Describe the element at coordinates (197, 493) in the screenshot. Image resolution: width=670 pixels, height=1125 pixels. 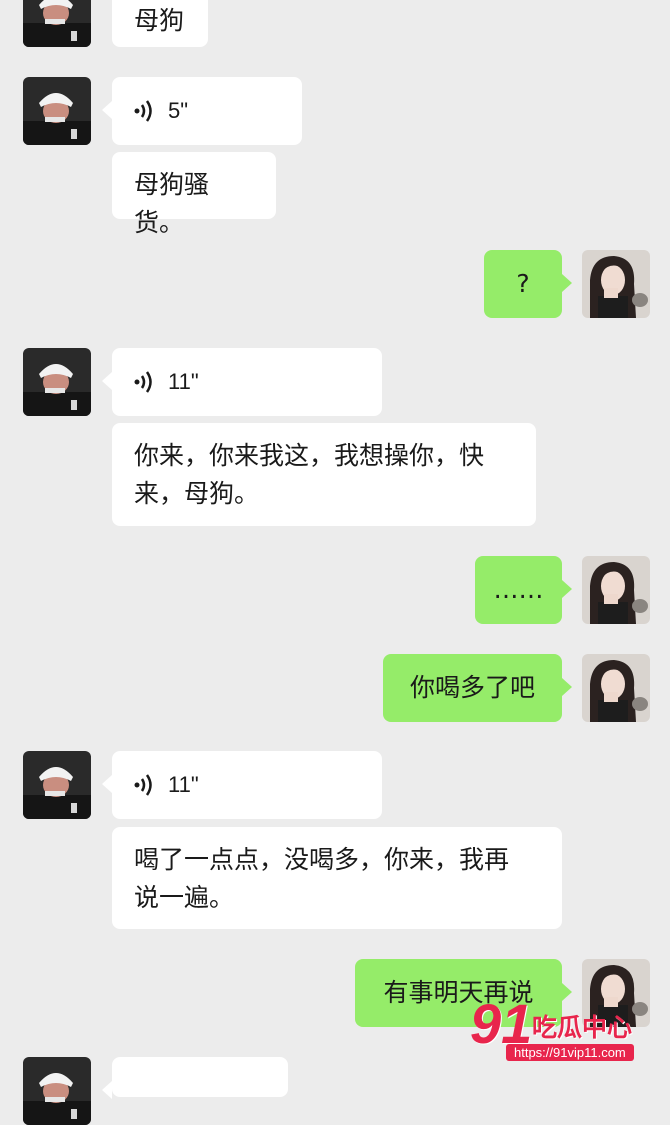
I see `message-text-line: 来，母狗。` at that location.